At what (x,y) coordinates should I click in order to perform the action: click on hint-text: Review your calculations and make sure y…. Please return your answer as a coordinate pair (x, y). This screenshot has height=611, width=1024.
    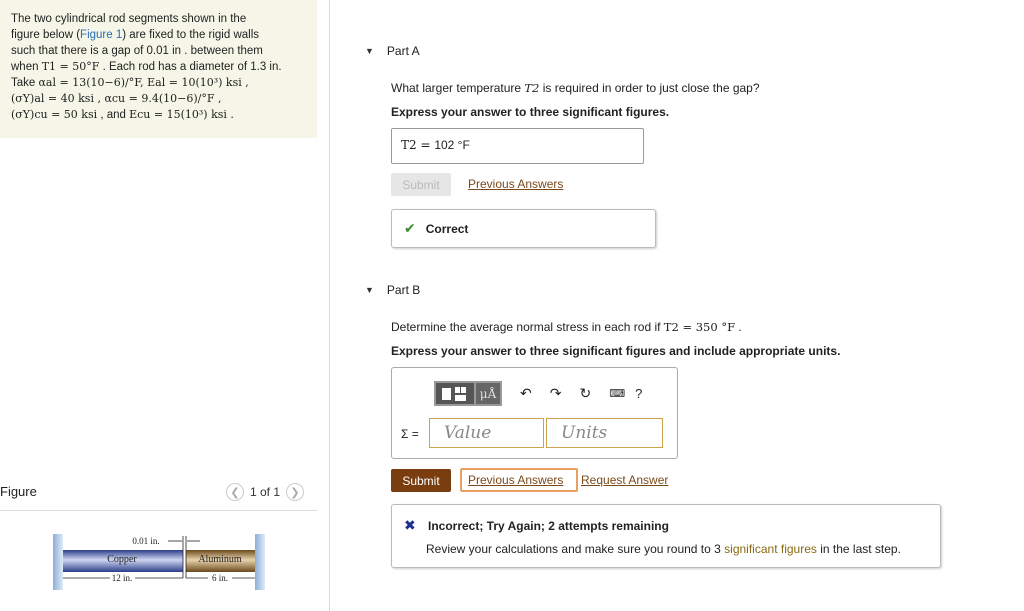
    Looking at the image, I should click on (575, 549).